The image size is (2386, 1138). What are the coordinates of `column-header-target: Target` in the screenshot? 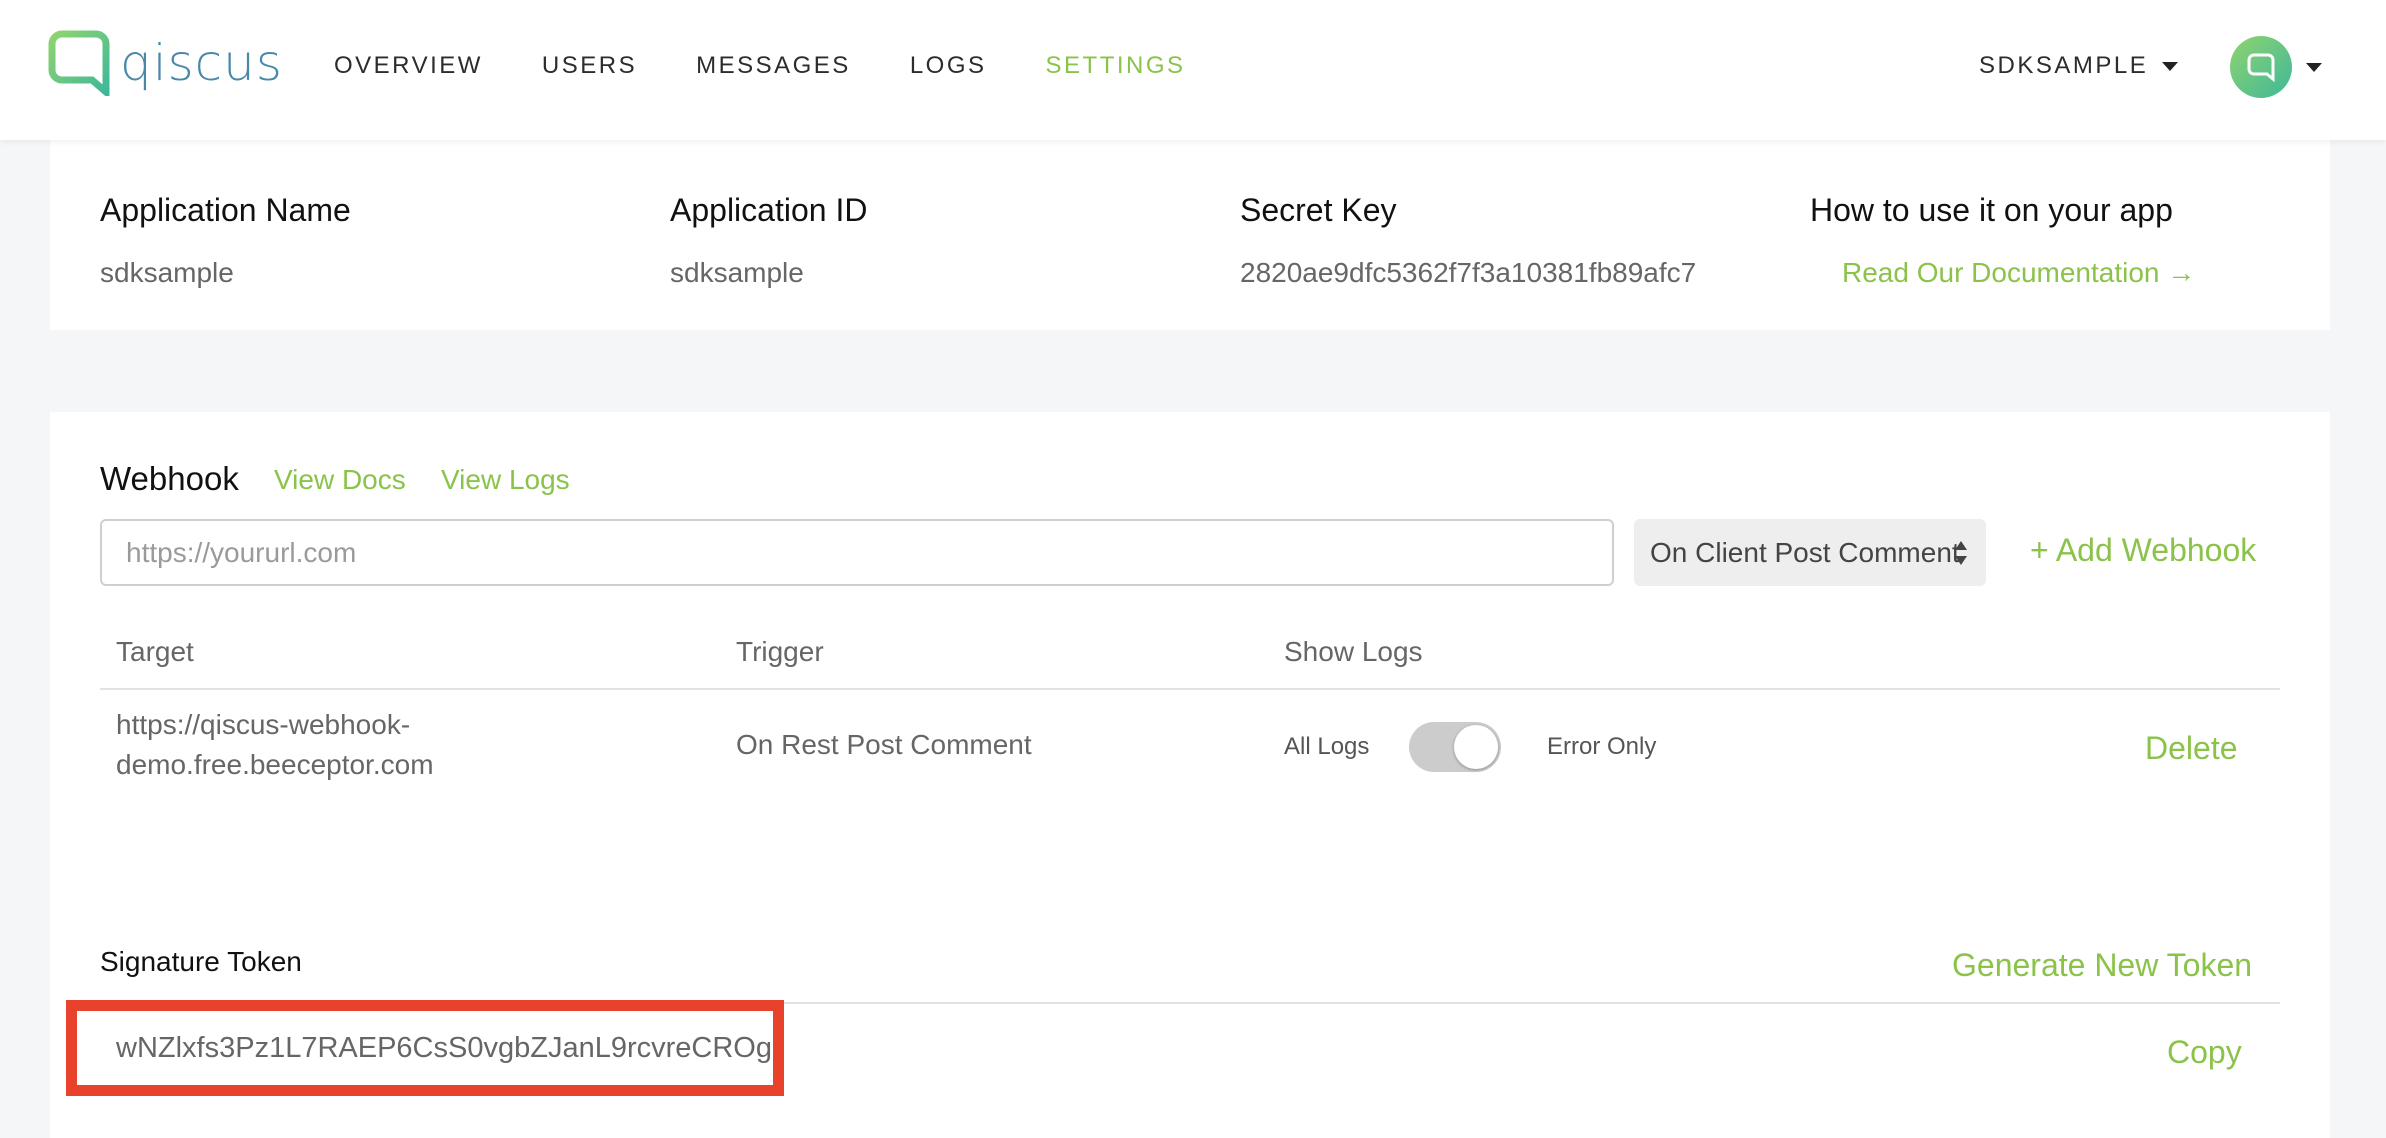 It's located at (155, 651).